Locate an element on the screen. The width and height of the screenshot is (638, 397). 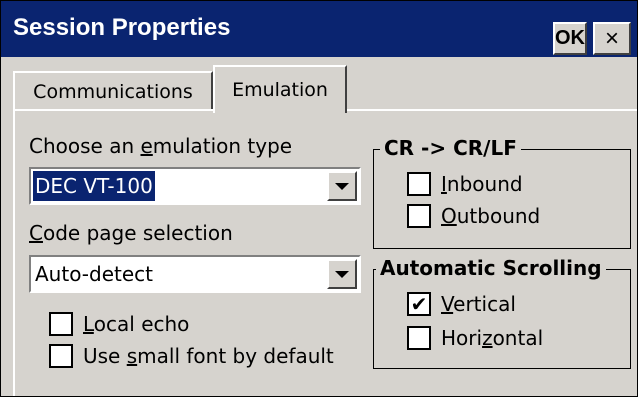
emulation-type-dropdown-button is located at coordinates (342, 186).